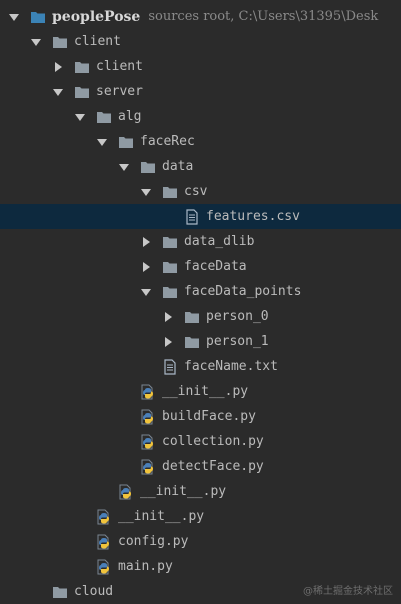  I want to click on tree-item-label: faceData, so click(215, 266).